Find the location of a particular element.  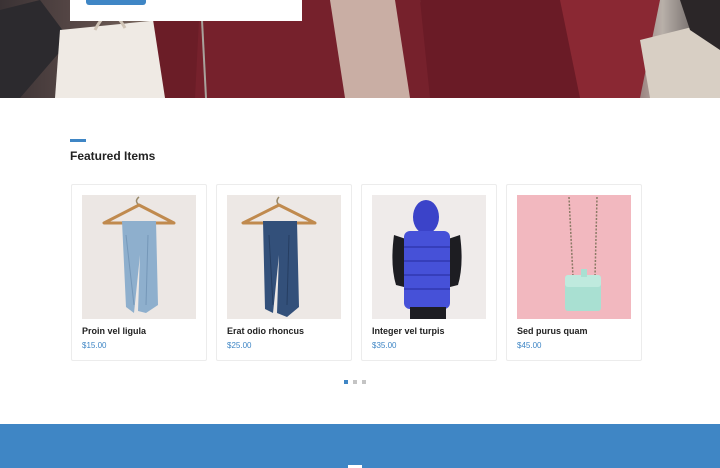

product-card: Erat odio rhoncus $25.00 is located at coordinates (284, 272).